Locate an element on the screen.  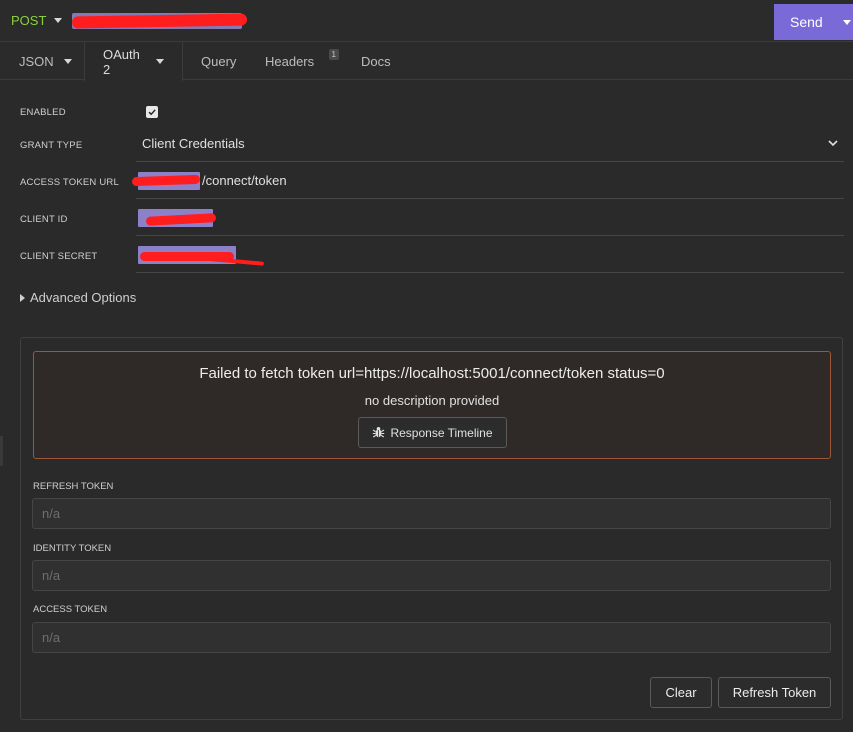
access-token-input is located at coordinates (431, 637).